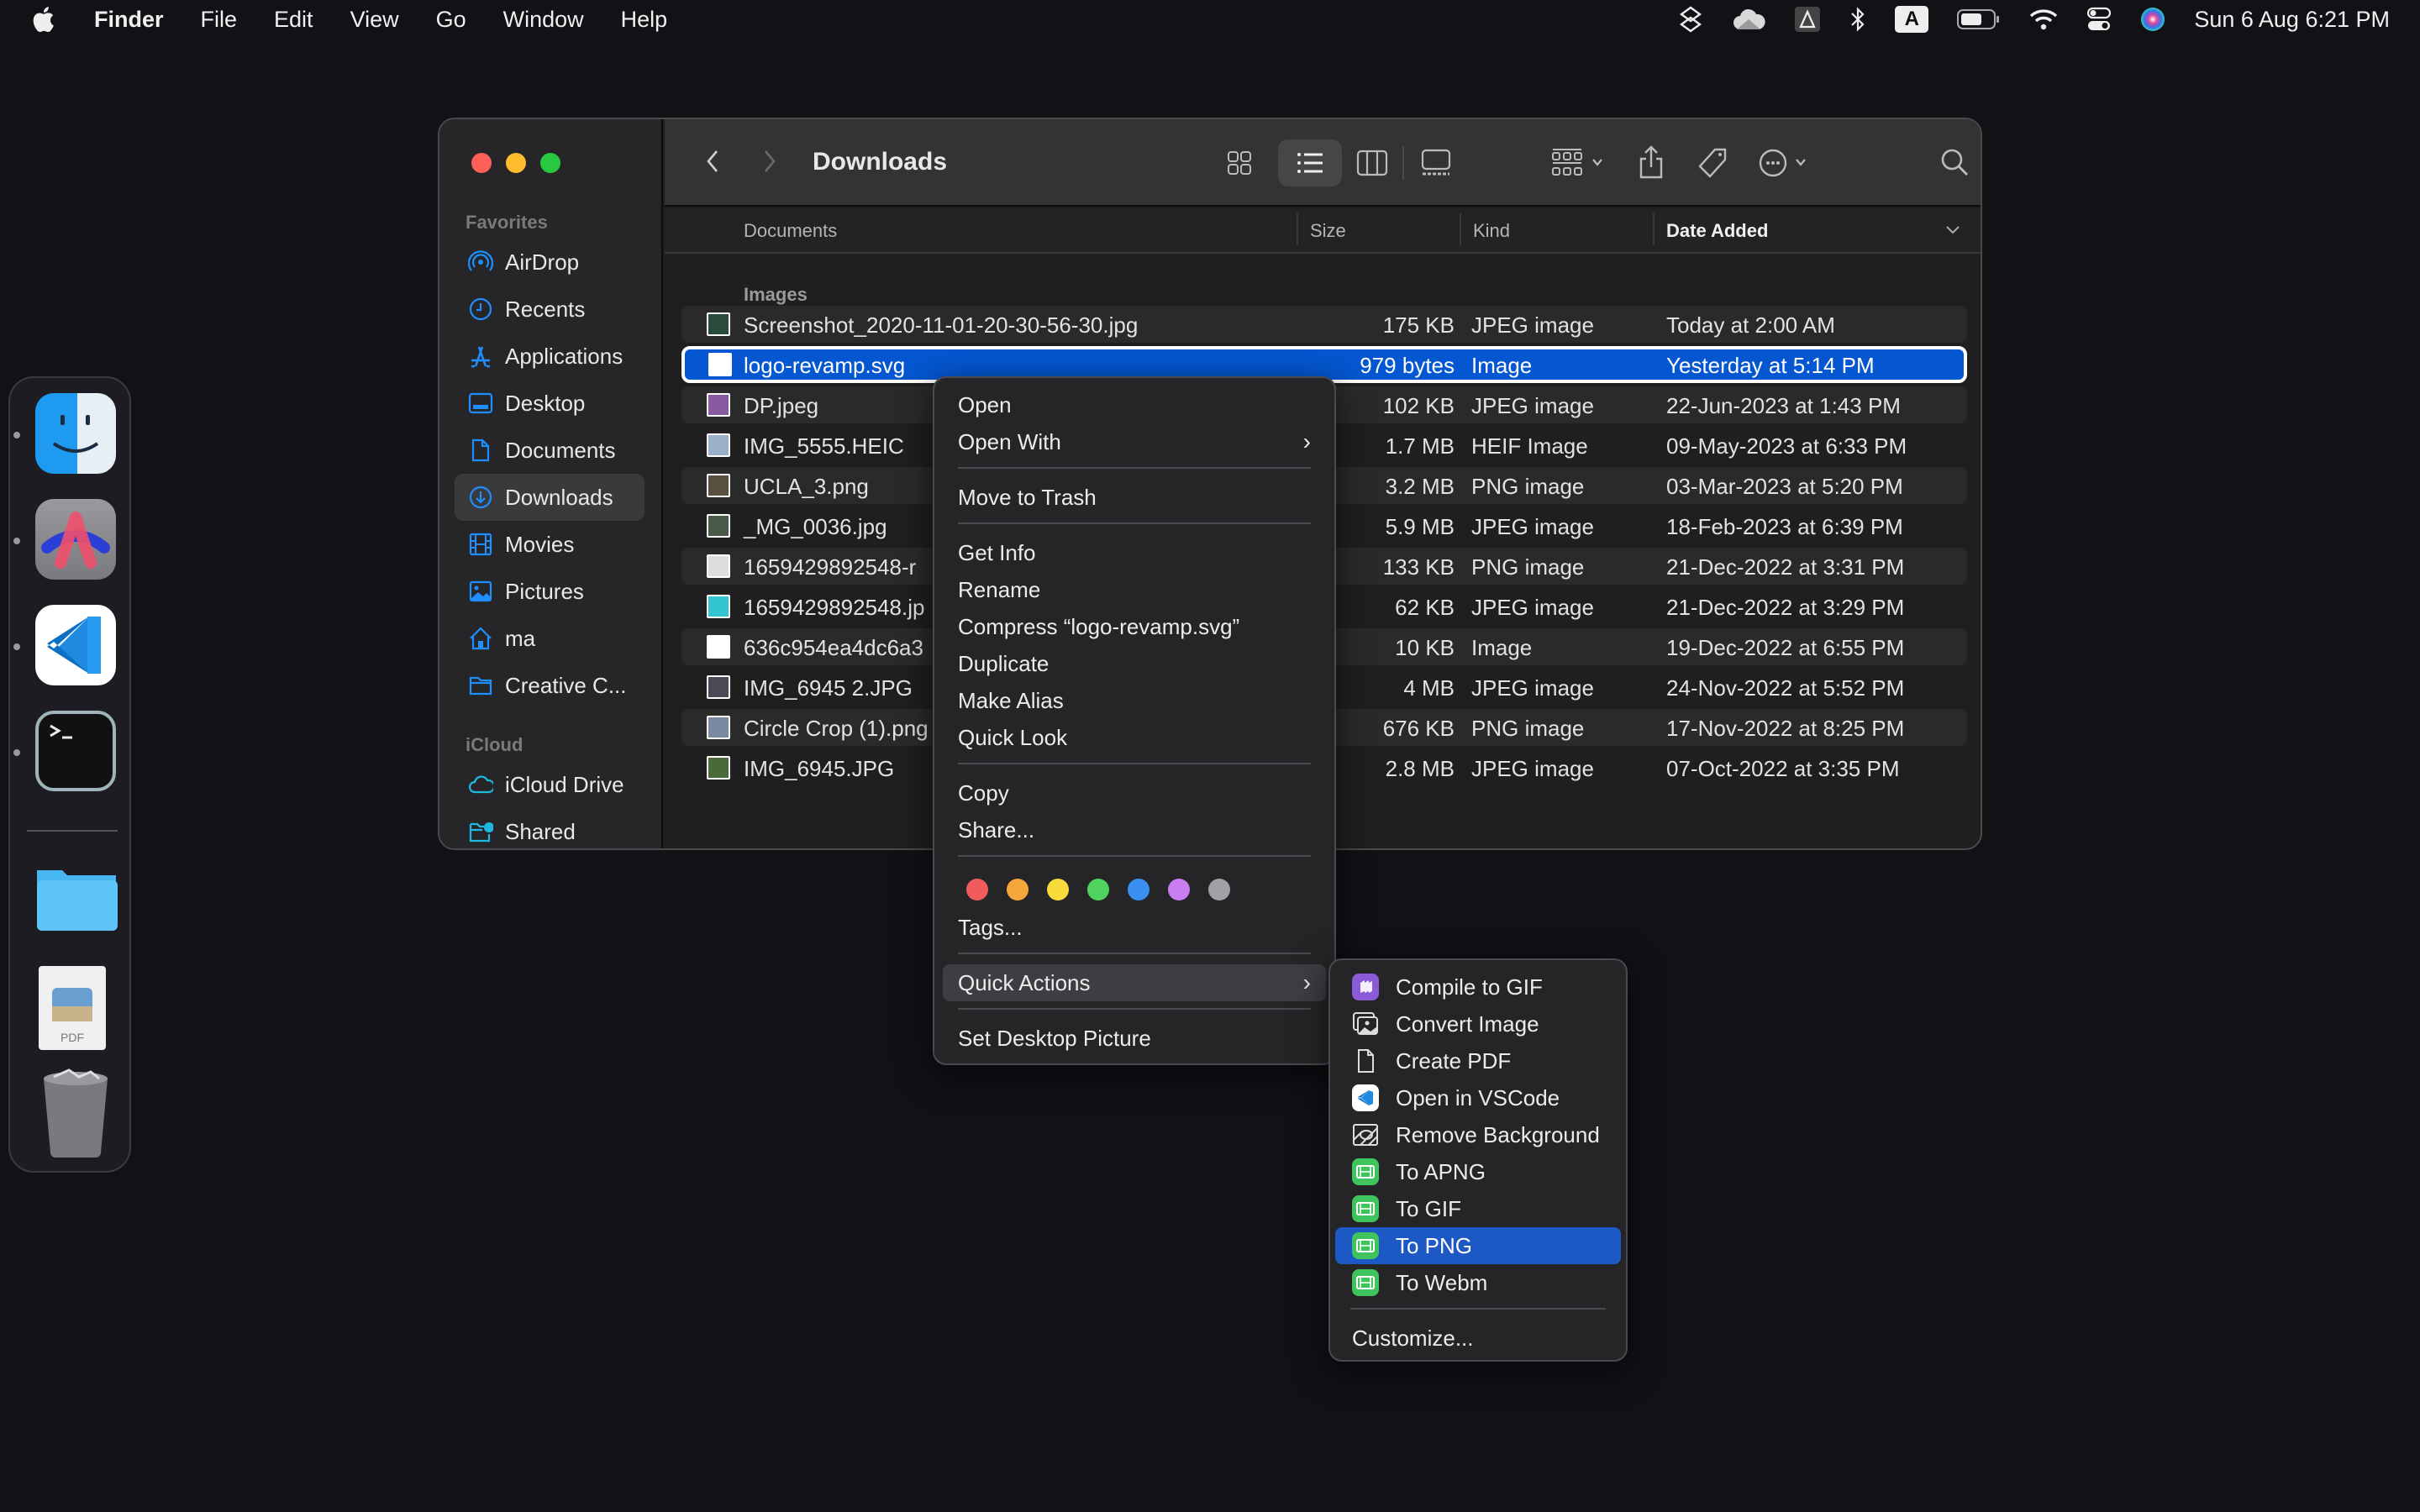 The image size is (2420, 1512). What do you see at coordinates (75, 645) in the screenshot?
I see `dock-vscode-icon` at bounding box center [75, 645].